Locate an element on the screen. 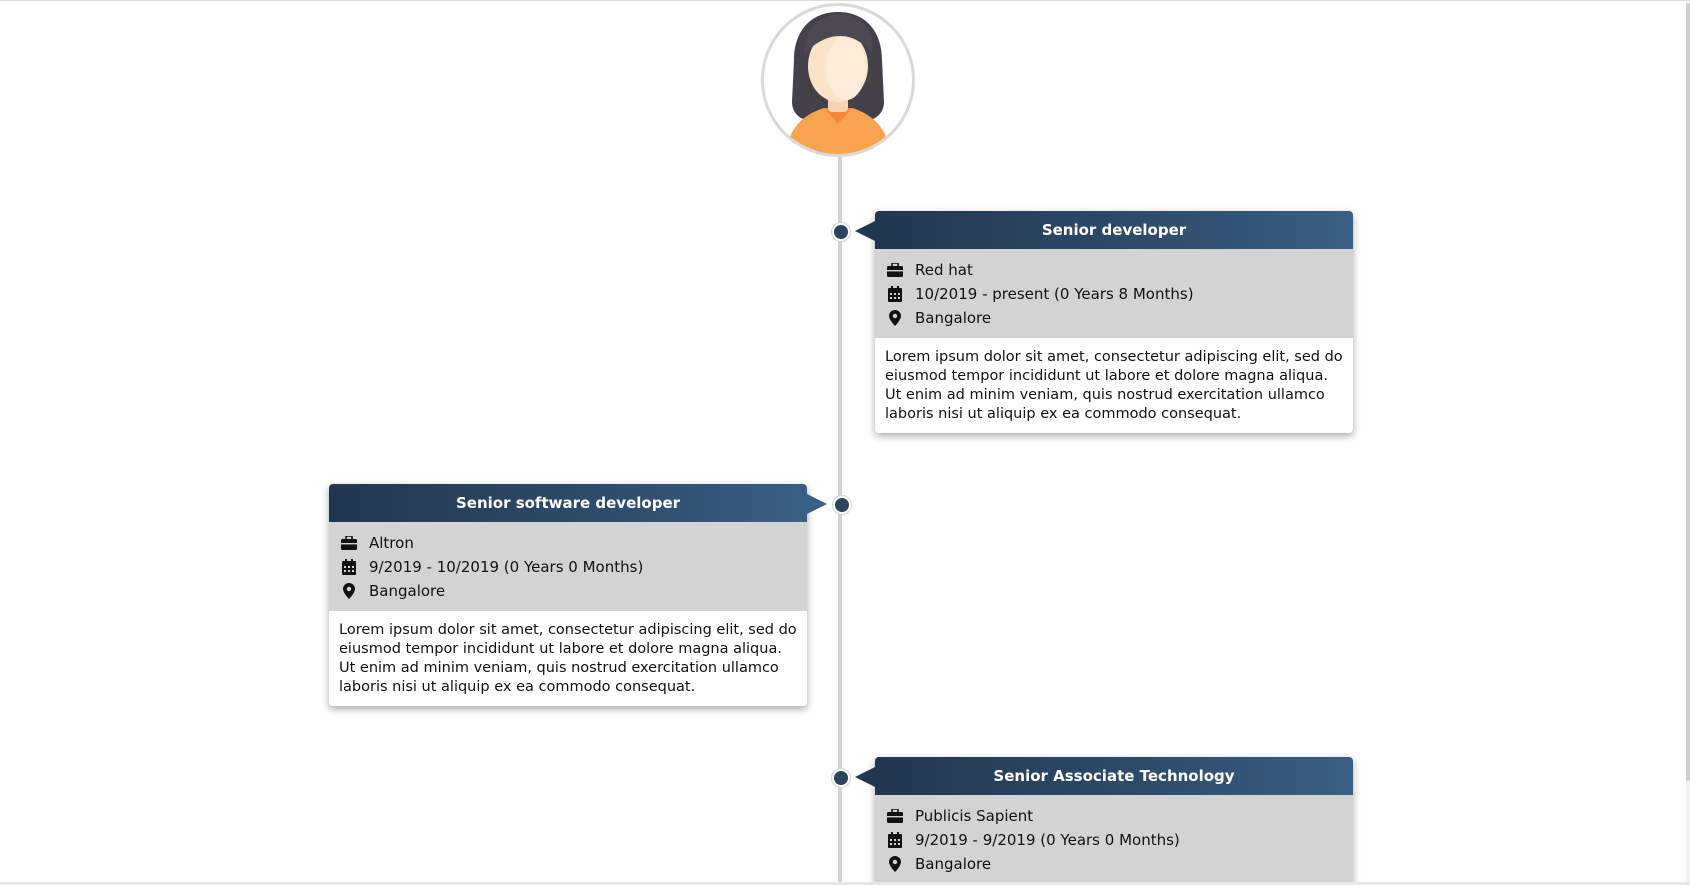  period-row: 9/2019 - 9/2019 (0 Years 0 Months) is located at coordinates (1114, 840).